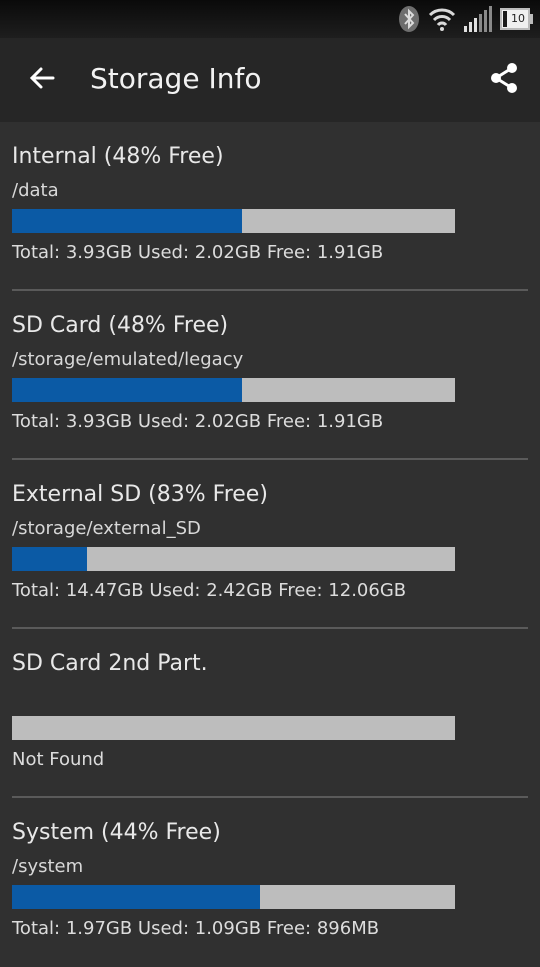 The image size is (540, 967). Describe the element at coordinates (58, 759) in the screenshot. I see `storage-stats: Not Found` at that location.